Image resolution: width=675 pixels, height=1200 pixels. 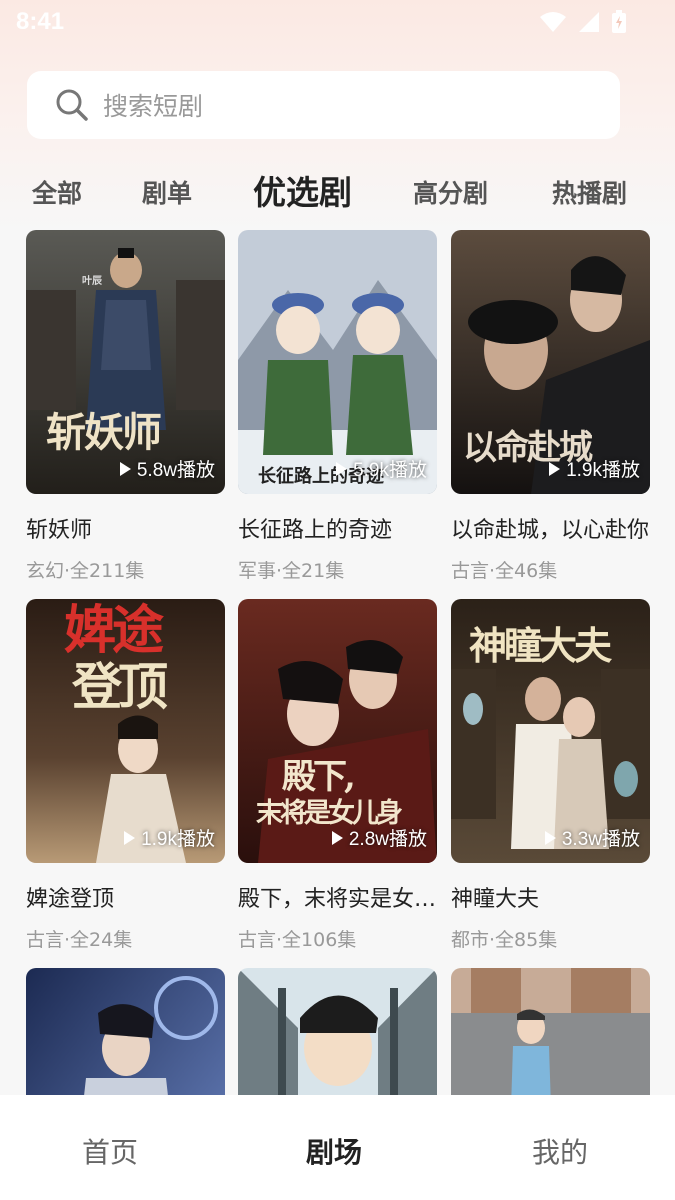 I want to click on search-icon, so click(x=72, y=105).